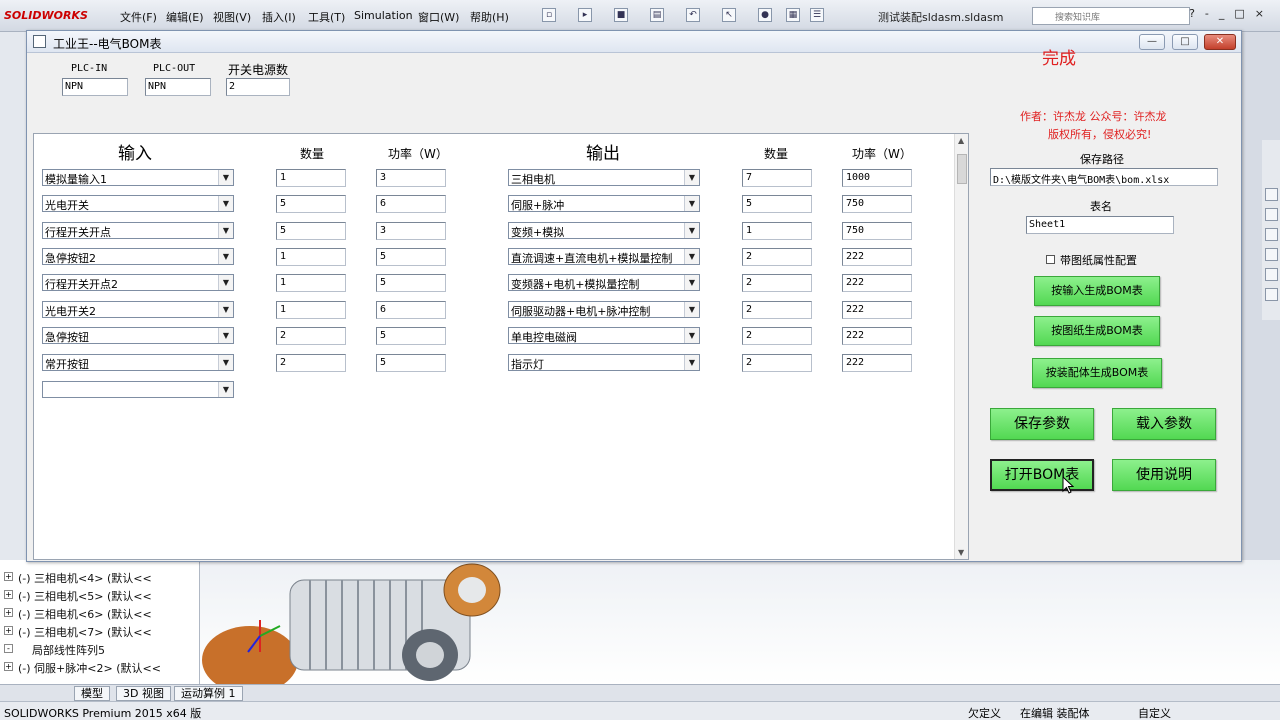  I want to click on vertical-scrollbar: ▲ ▼, so click(961, 346).